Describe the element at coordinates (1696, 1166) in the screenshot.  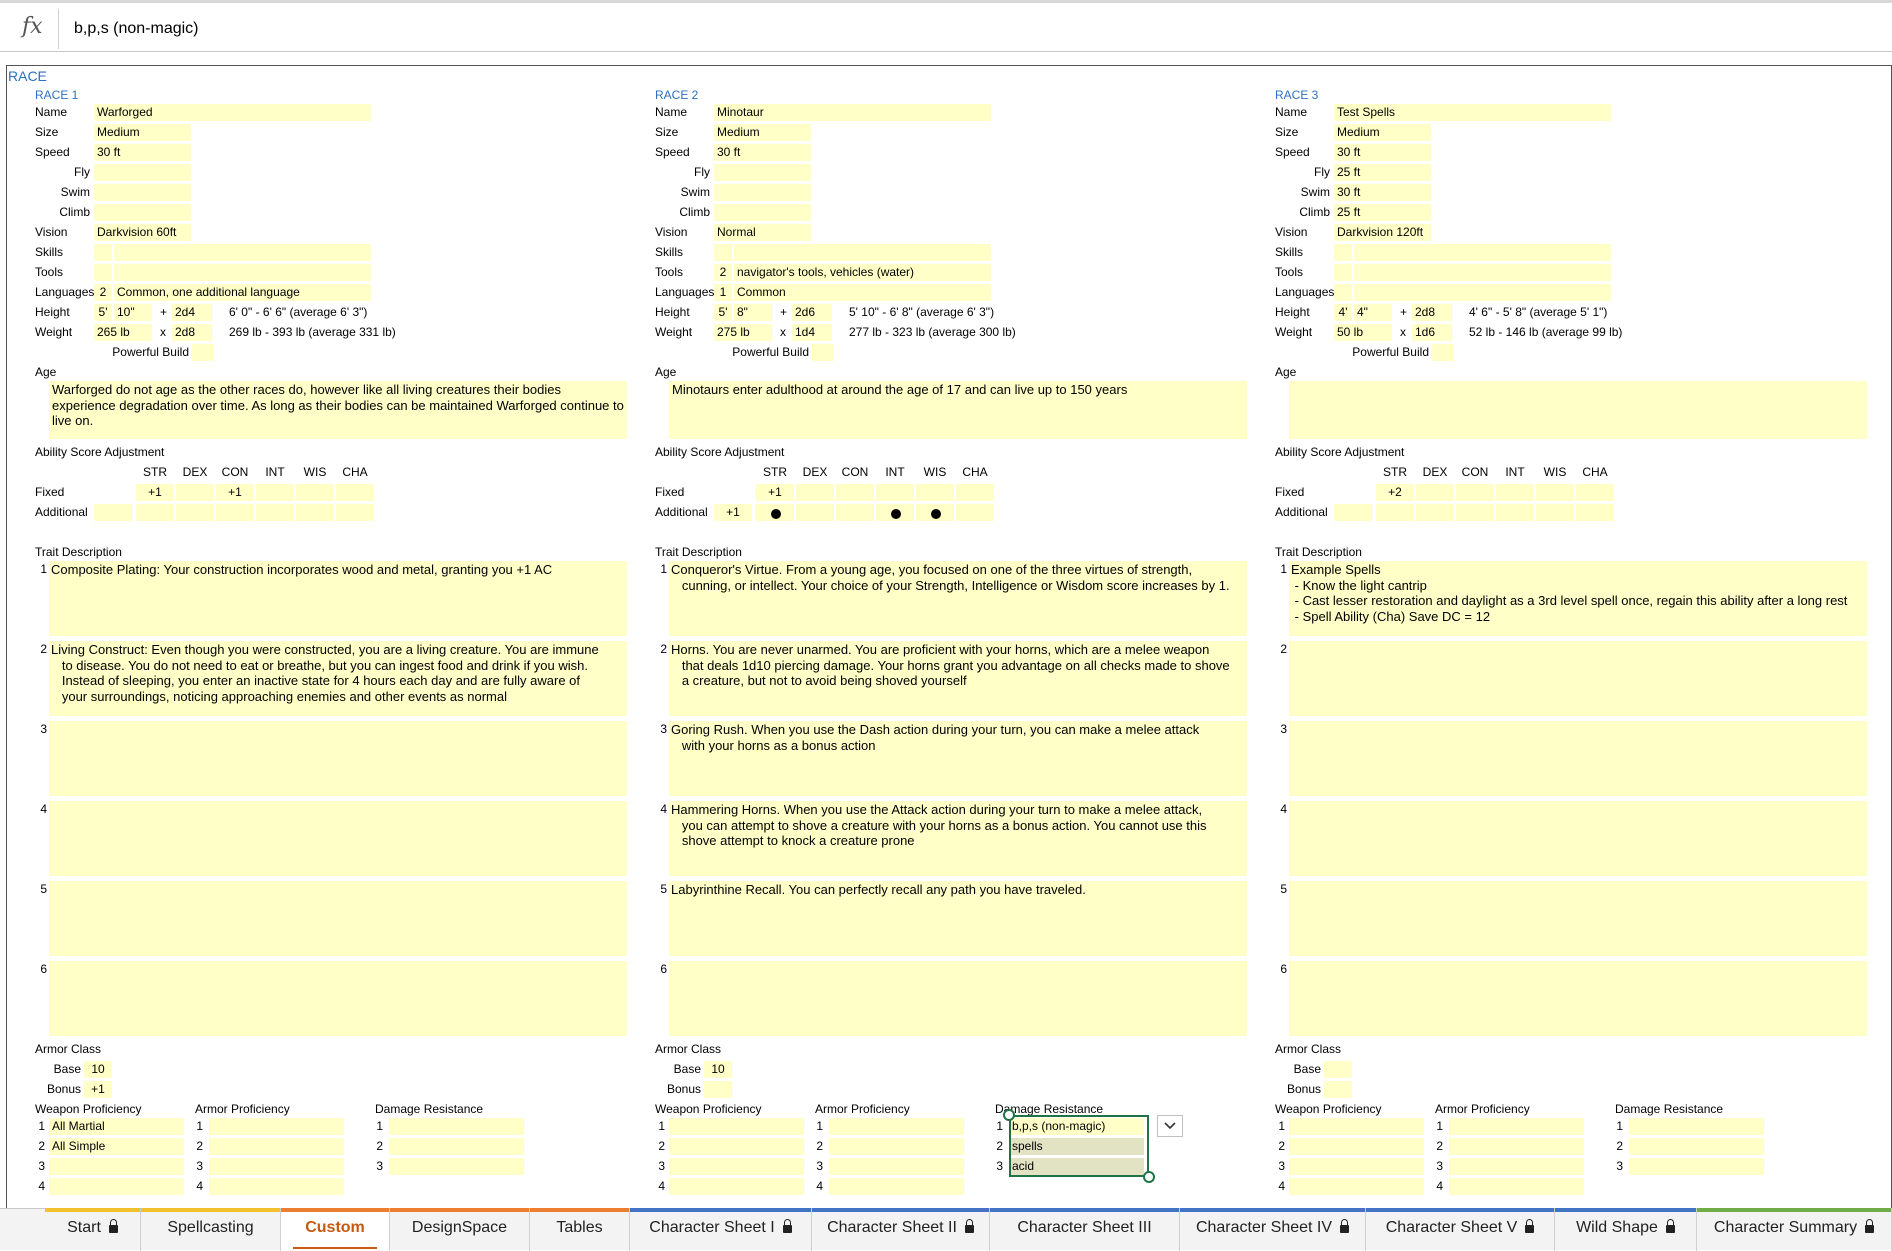
I see `damage-resistance-3-field` at that location.